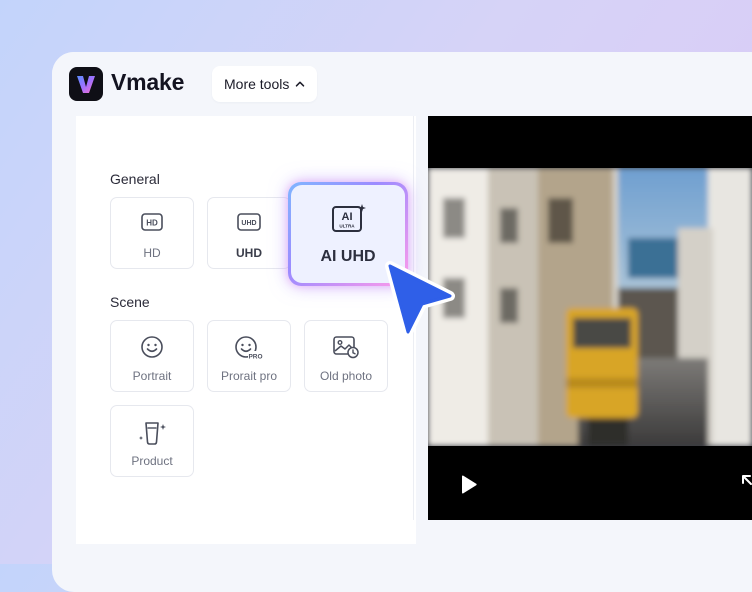 Image resolution: width=752 pixels, height=592 pixels. I want to click on tool-card-portrait: Portrait, so click(152, 356).